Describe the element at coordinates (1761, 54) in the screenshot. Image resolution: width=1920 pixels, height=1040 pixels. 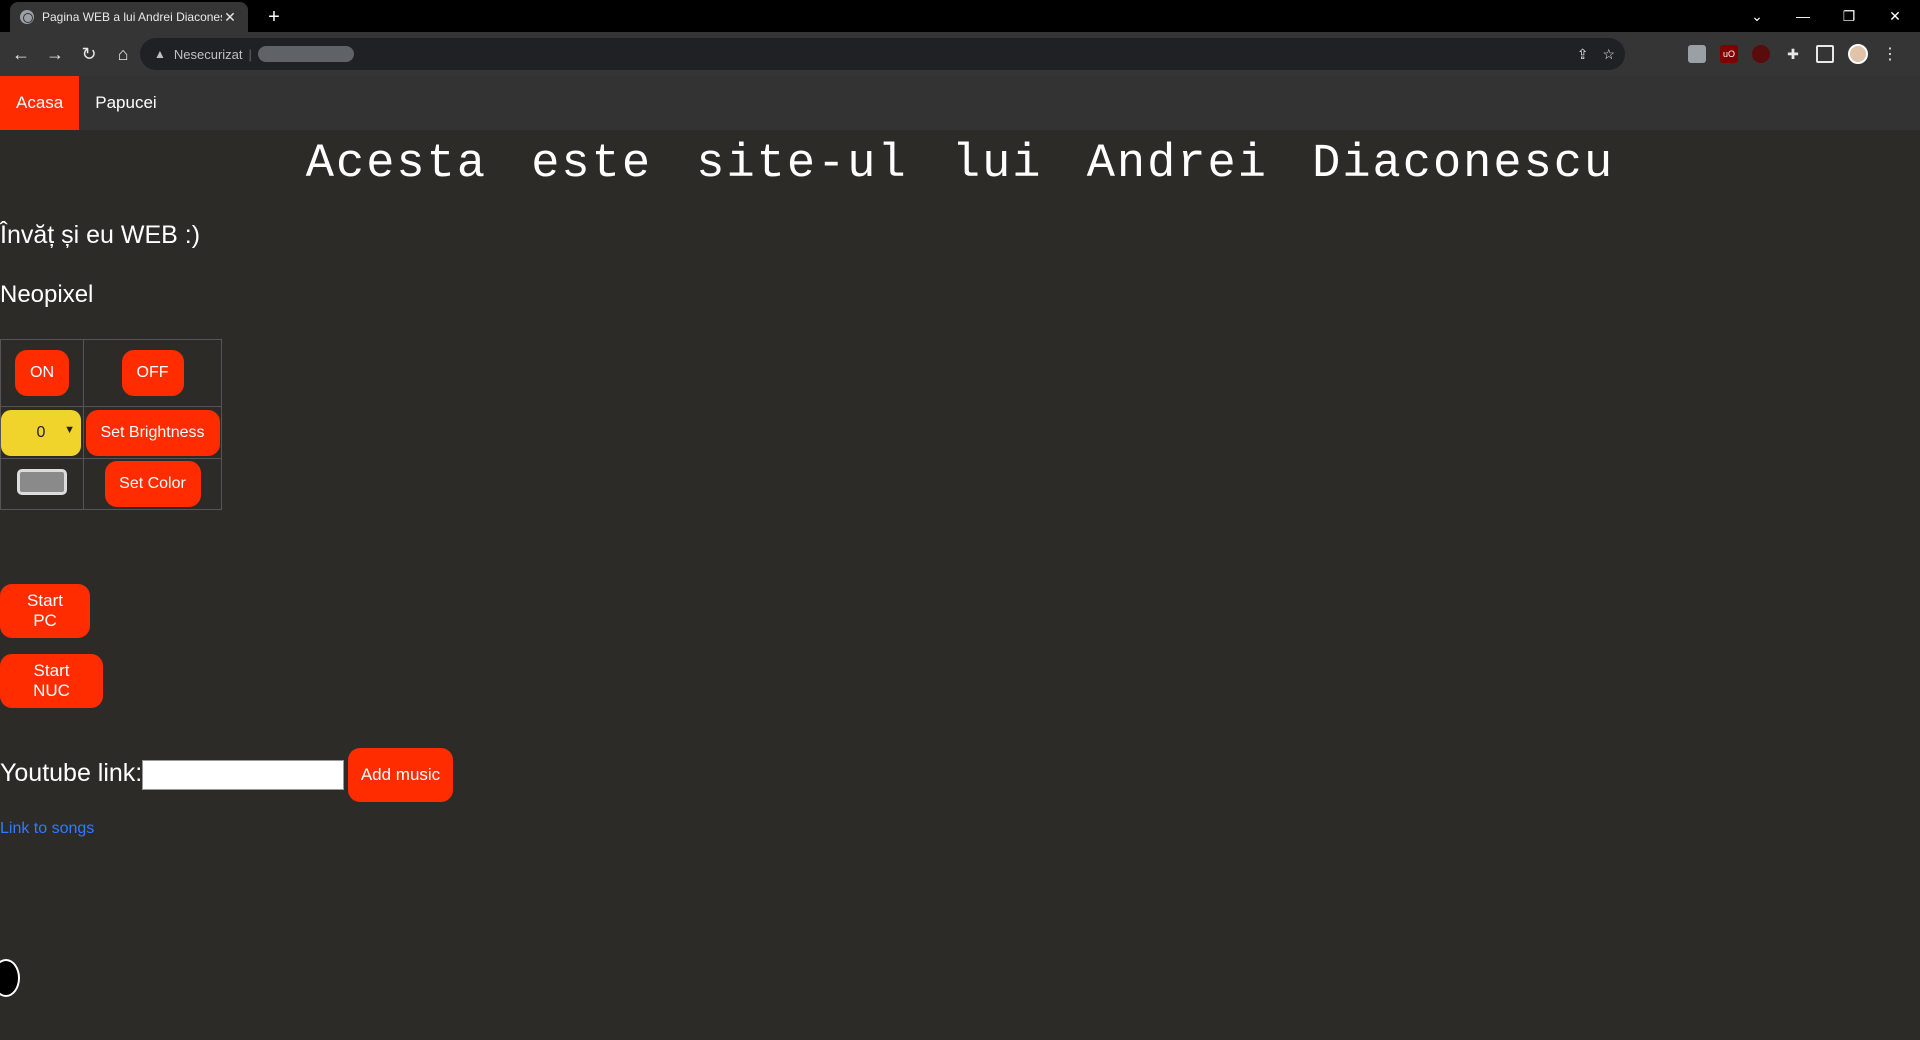
I see `extension-red-icon` at that location.